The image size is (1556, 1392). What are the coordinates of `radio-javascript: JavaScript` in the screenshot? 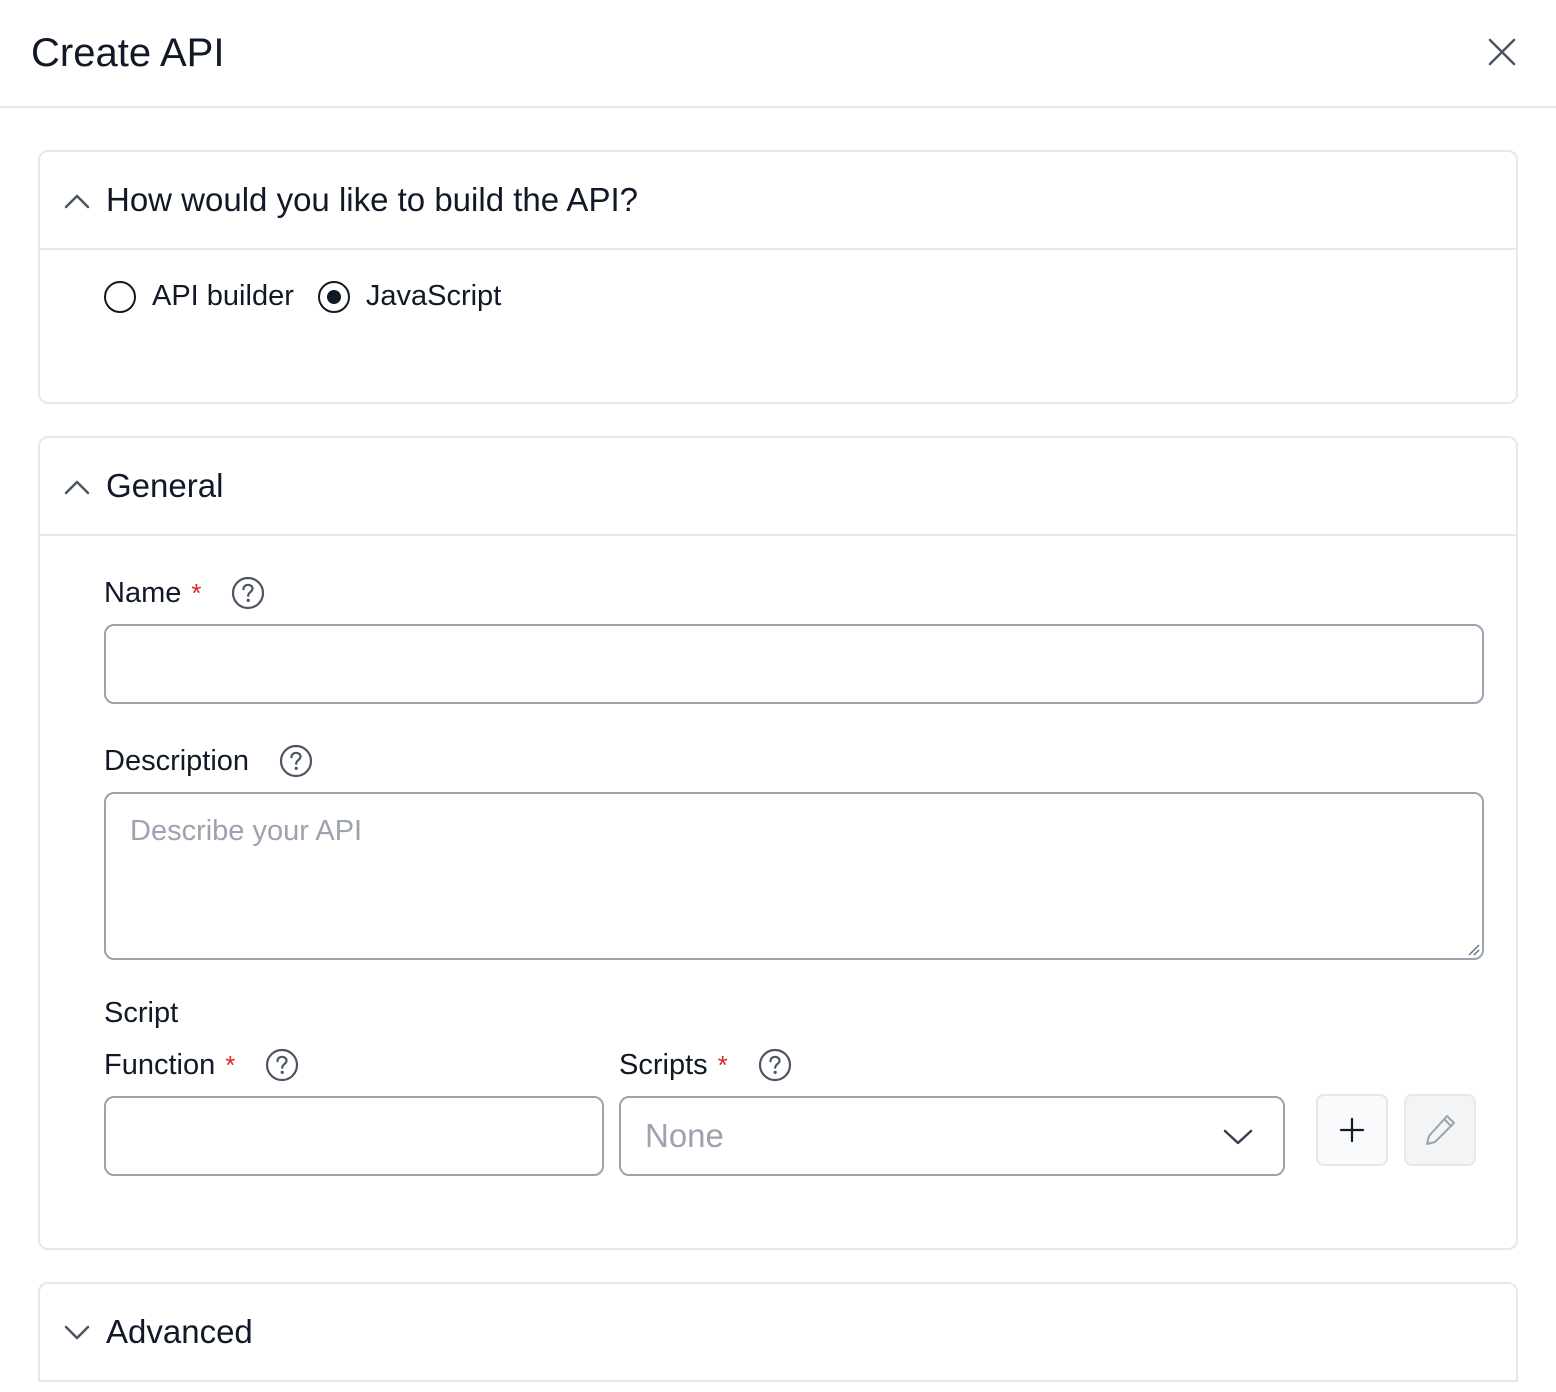 It's located at (409, 296).